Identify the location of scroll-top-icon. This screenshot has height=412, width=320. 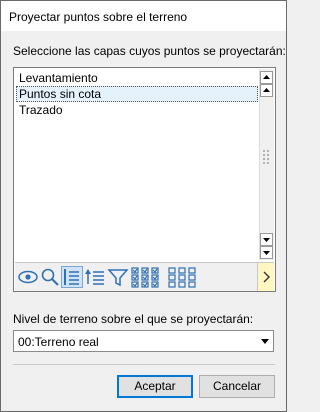
(266, 77).